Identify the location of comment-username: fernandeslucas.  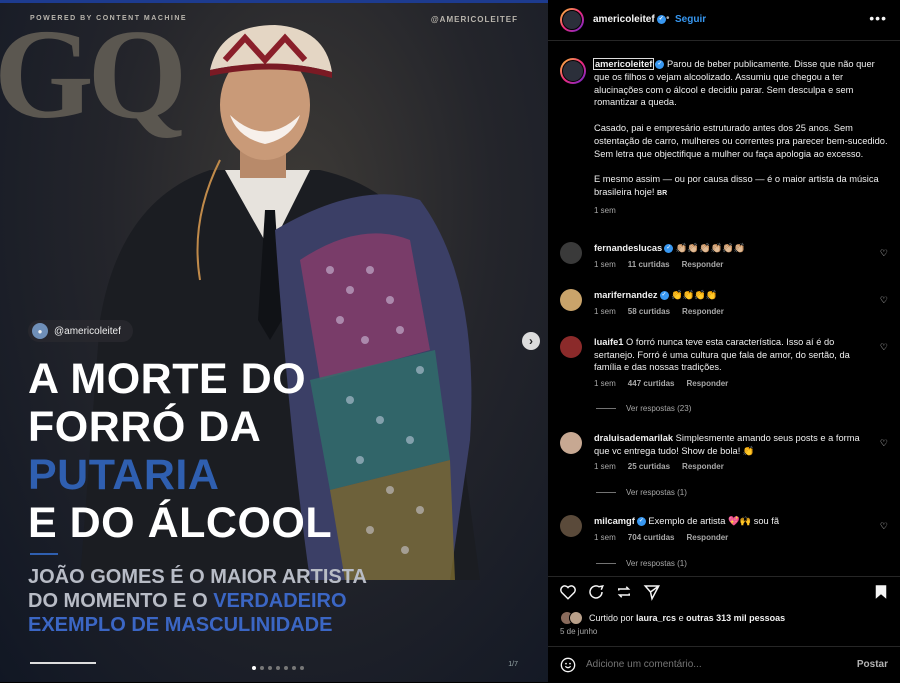
(628, 248).